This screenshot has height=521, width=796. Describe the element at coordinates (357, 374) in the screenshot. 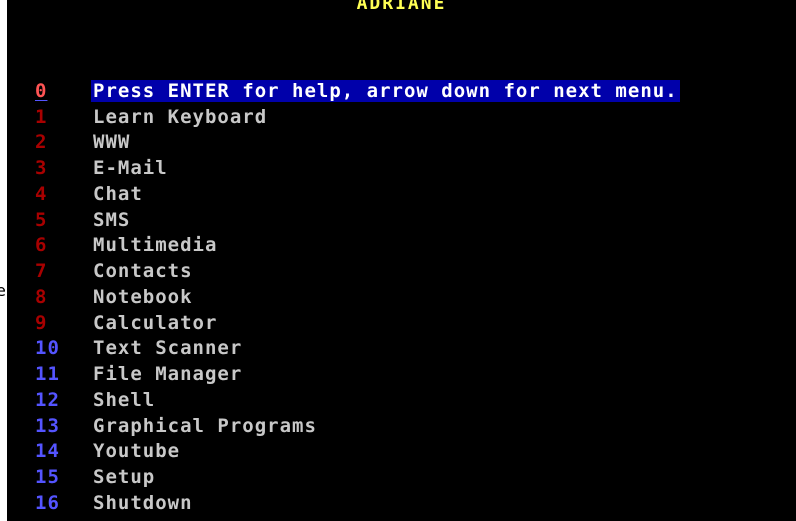

I see `menu-item-11: 11 File Manager` at that location.